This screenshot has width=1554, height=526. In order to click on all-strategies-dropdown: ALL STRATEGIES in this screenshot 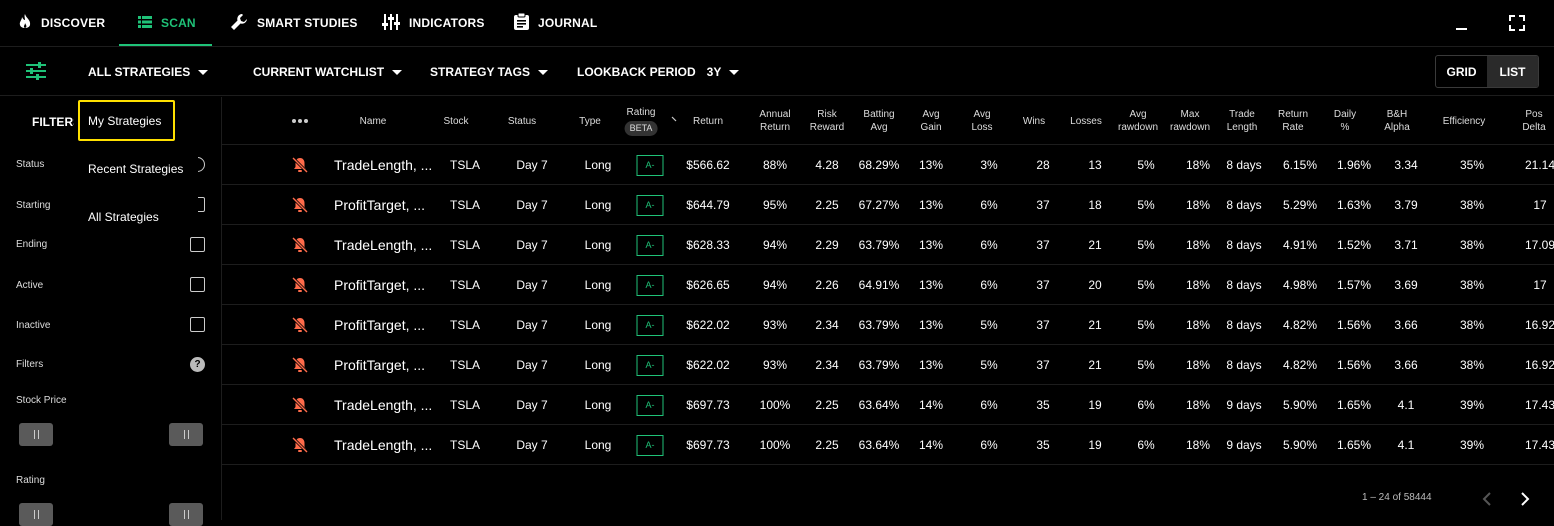, I will do `click(148, 72)`.